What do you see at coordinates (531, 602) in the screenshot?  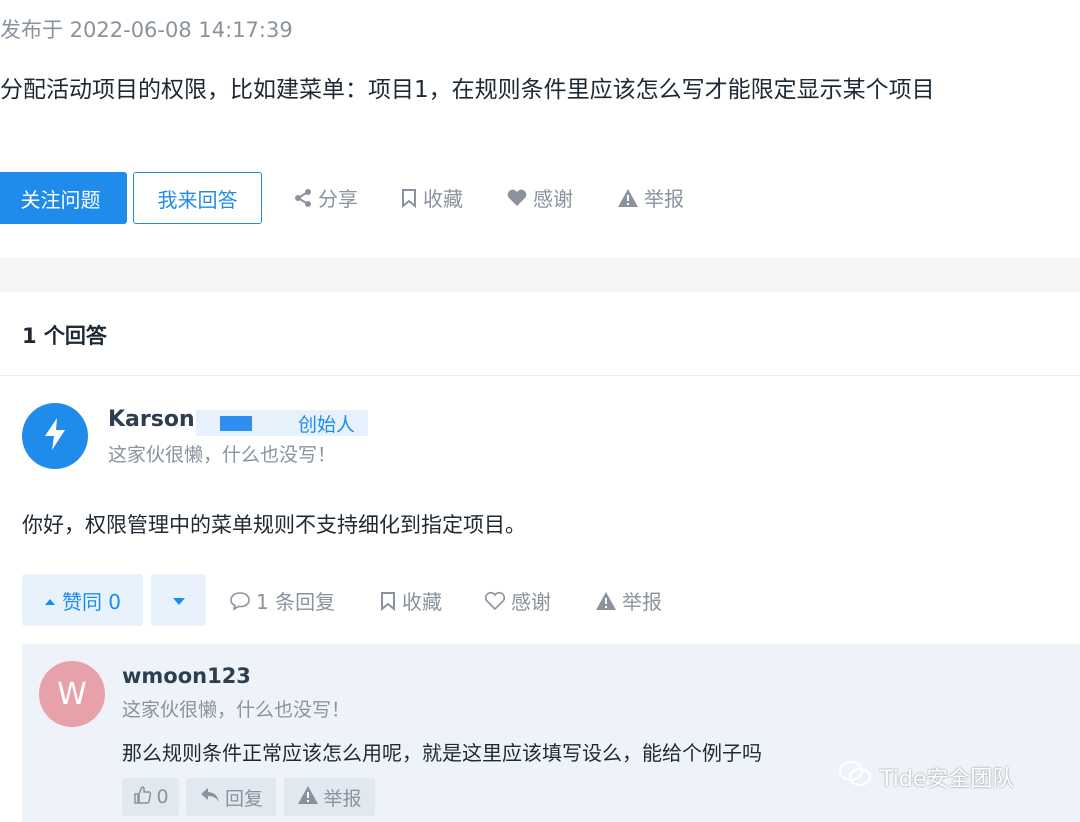 I see `answer-thanks-label: 感谢` at bounding box center [531, 602].